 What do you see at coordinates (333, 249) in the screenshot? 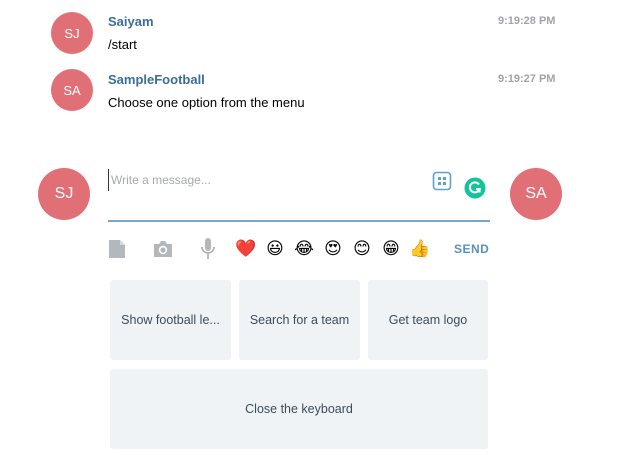
I see `heart-eyes-emoji-icon: 😍` at bounding box center [333, 249].